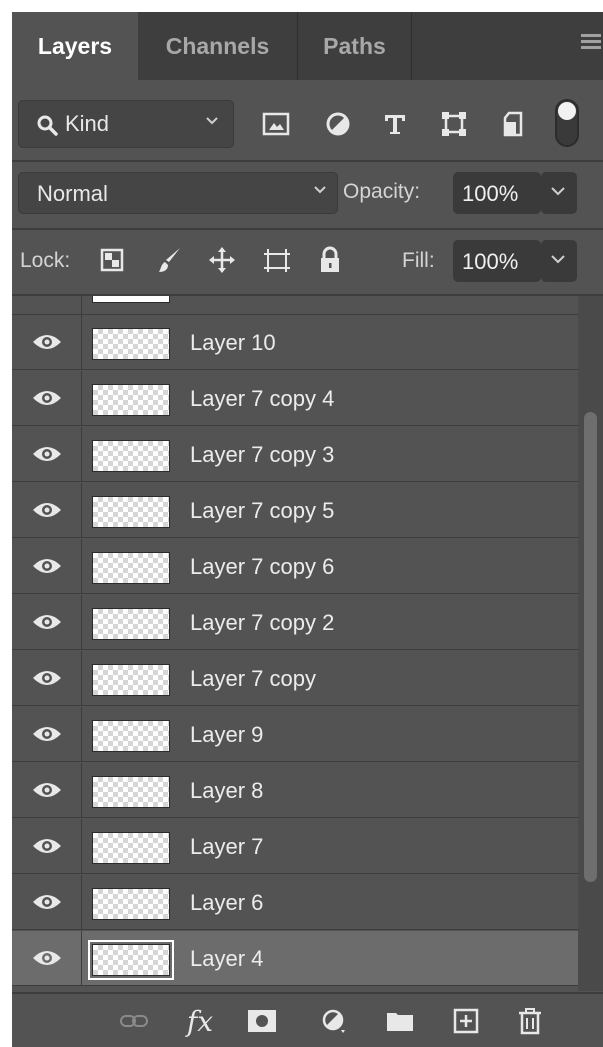  What do you see at coordinates (170, 260) in the screenshot?
I see `lock-image-pixels-icon` at bounding box center [170, 260].